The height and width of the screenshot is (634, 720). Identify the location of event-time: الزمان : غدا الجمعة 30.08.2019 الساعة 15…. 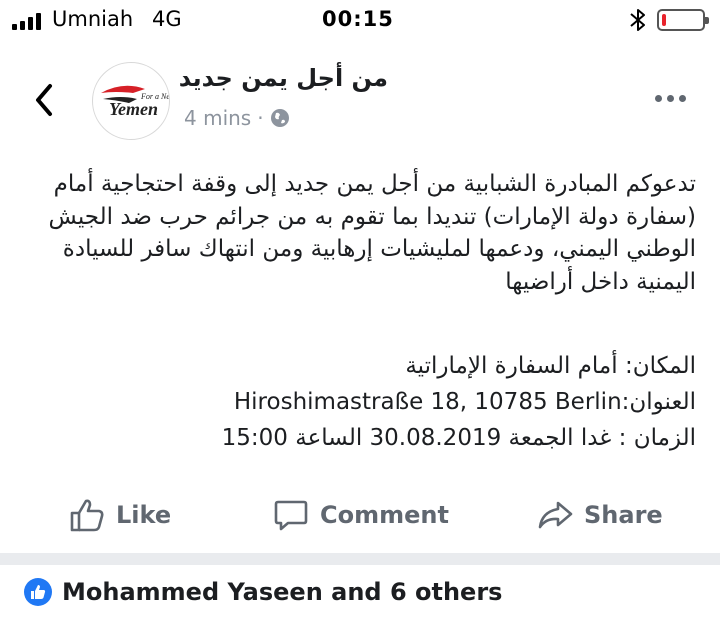
(360, 438).